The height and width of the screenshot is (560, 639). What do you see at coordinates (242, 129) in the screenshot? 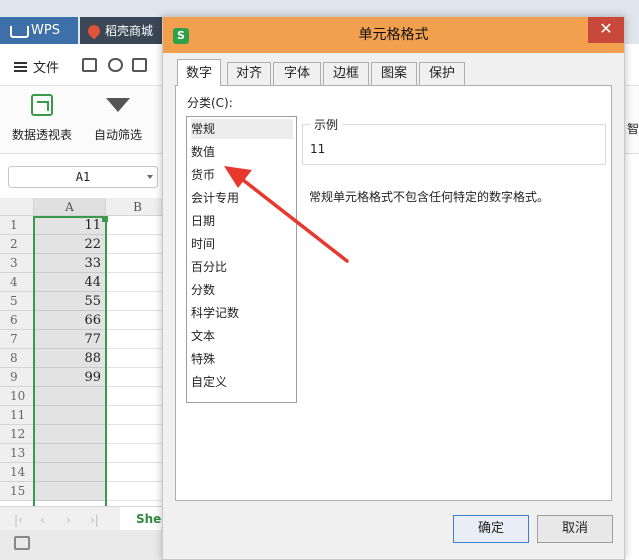
I see `category-item: 常规` at bounding box center [242, 129].